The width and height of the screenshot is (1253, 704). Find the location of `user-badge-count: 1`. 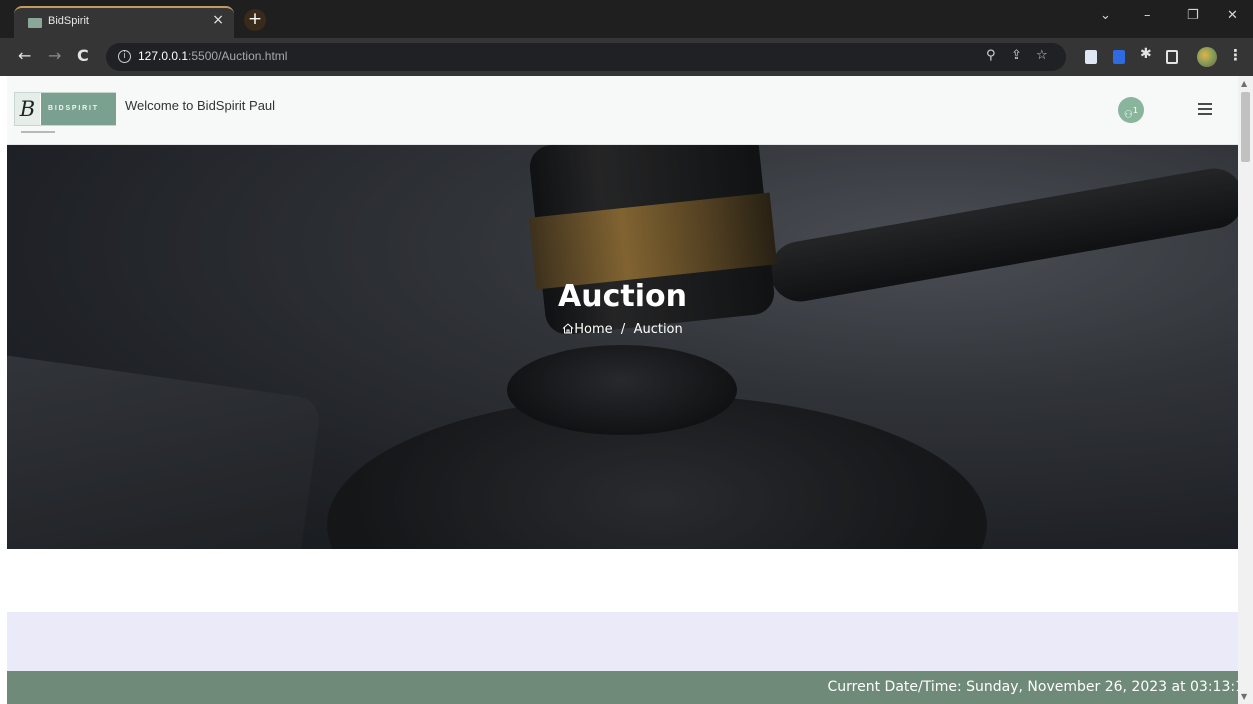

user-badge-count: 1 is located at coordinates (1135, 110).